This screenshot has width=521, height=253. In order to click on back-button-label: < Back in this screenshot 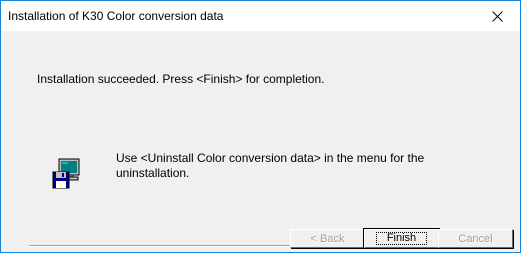, I will do `click(327, 238)`.